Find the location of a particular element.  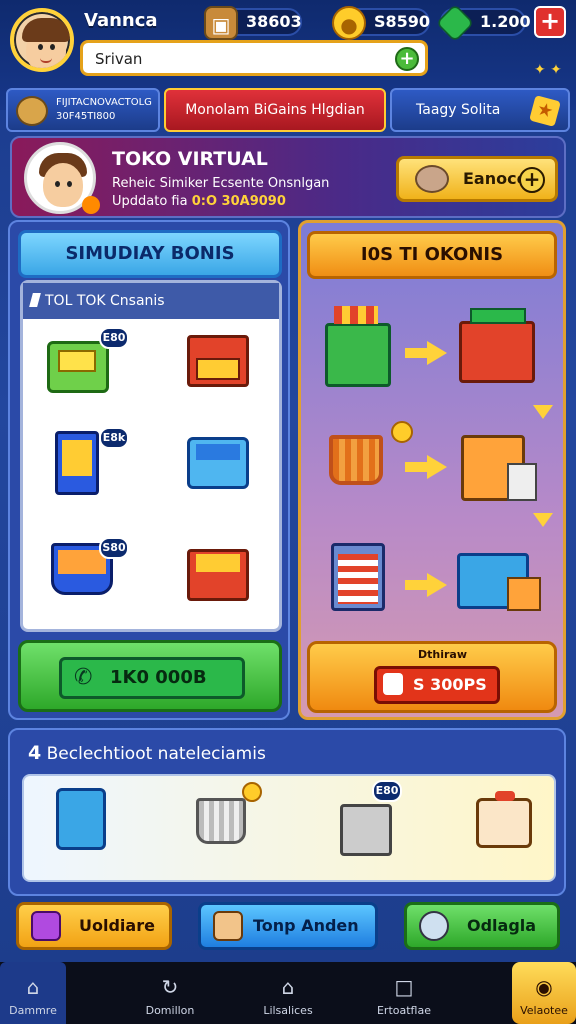

collection-title: 4 Beclechtioot nateleciamis is located at coordinates (147, 753).